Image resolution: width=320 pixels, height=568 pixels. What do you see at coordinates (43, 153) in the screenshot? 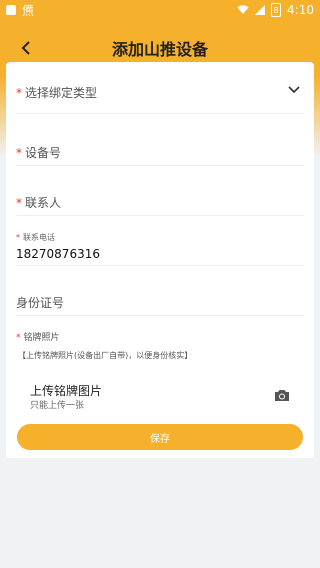
I see `device-no-text: 设备号` at bounding box center [43, 153].